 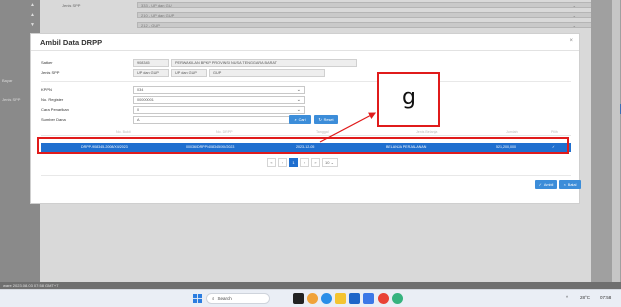 What do you see at coordinates (300, 119) in the screenshot?
I see `cari-button: ⌕ Cari` at bounding box center [300, 119].